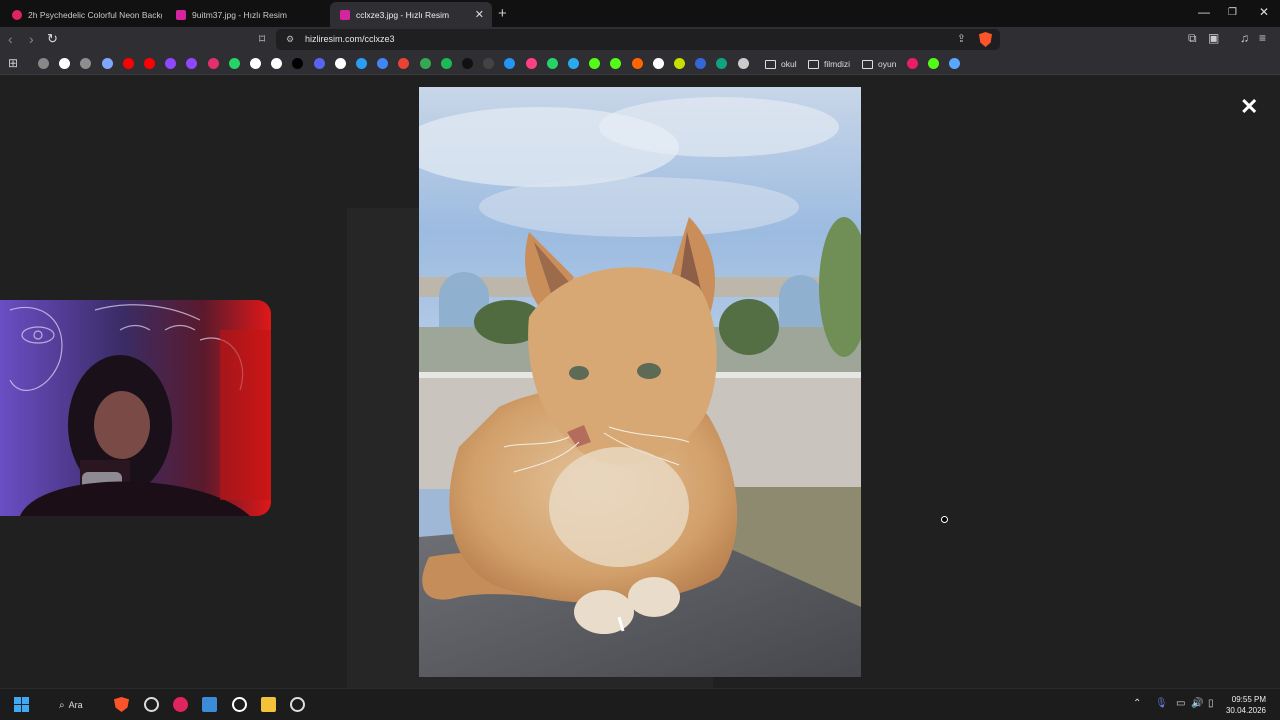 This screenshot has width=1280, height=720. I want to click on new-tab-button: +, so click(502, 13).